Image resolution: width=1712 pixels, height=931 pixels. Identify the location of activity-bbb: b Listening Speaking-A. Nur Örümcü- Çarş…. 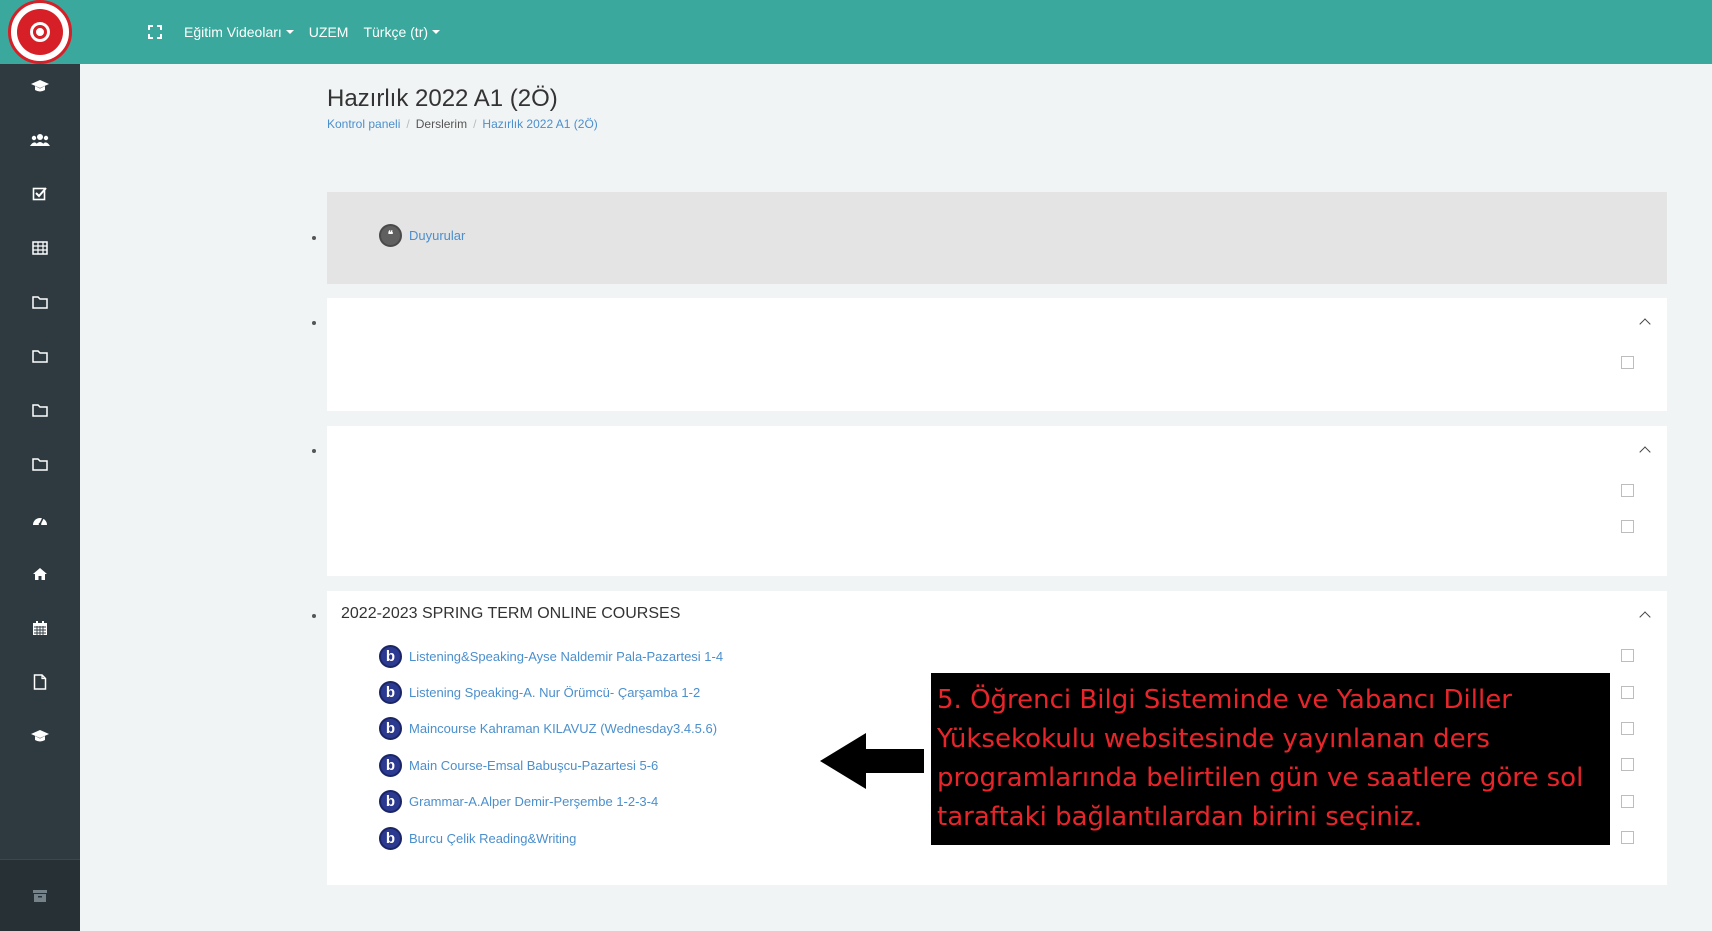
(539, 692).